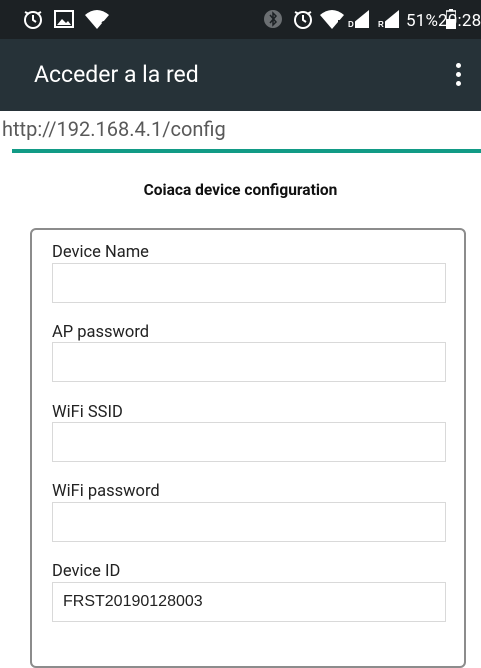 The width and height of the screenshot is (481, 668). Describe the element at coordinates (249, 602) in the screenshot. I see `device-id-input` at that location.